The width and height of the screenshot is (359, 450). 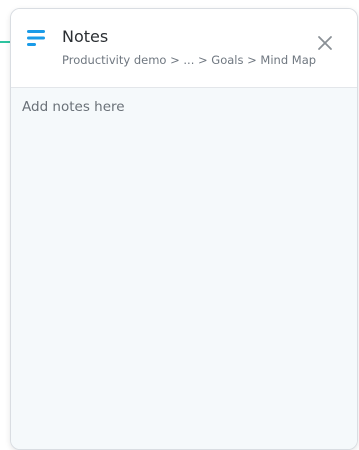 I want to click on close-button, so click(x=325, y=43).